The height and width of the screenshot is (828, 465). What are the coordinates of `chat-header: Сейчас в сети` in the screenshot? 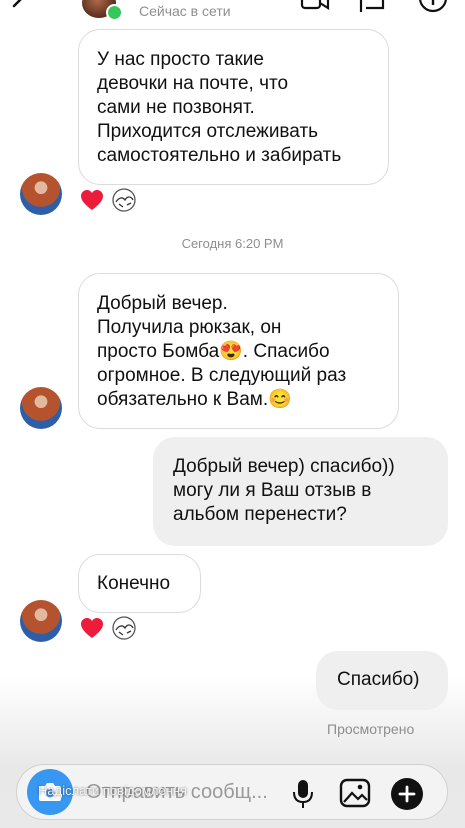 It's located at (232, 14).